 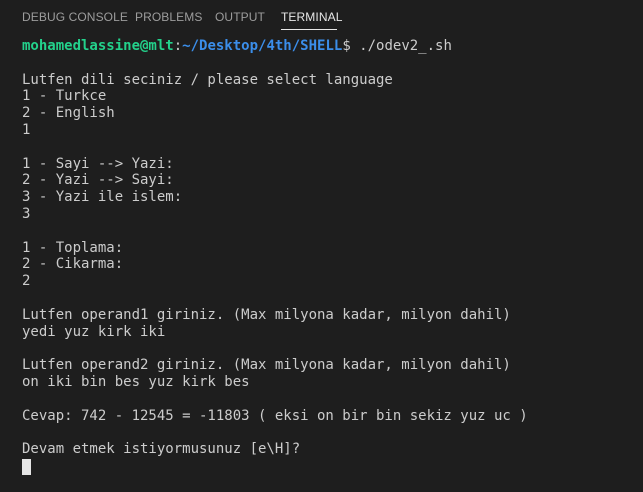 I want to click on terminal-line: 1 - Sayi --> Yazi:, so click(x=98, y=163).